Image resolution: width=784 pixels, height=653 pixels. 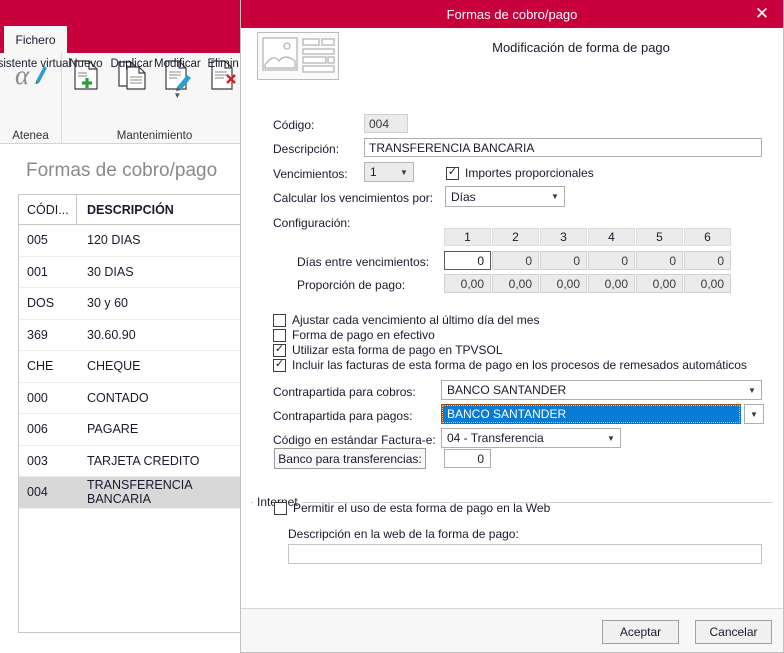 What do you see at coordinates (389, 172) in the screenshot?
I see `vencimientos-combo: 1 ▼` at bounding box center [389, 172].